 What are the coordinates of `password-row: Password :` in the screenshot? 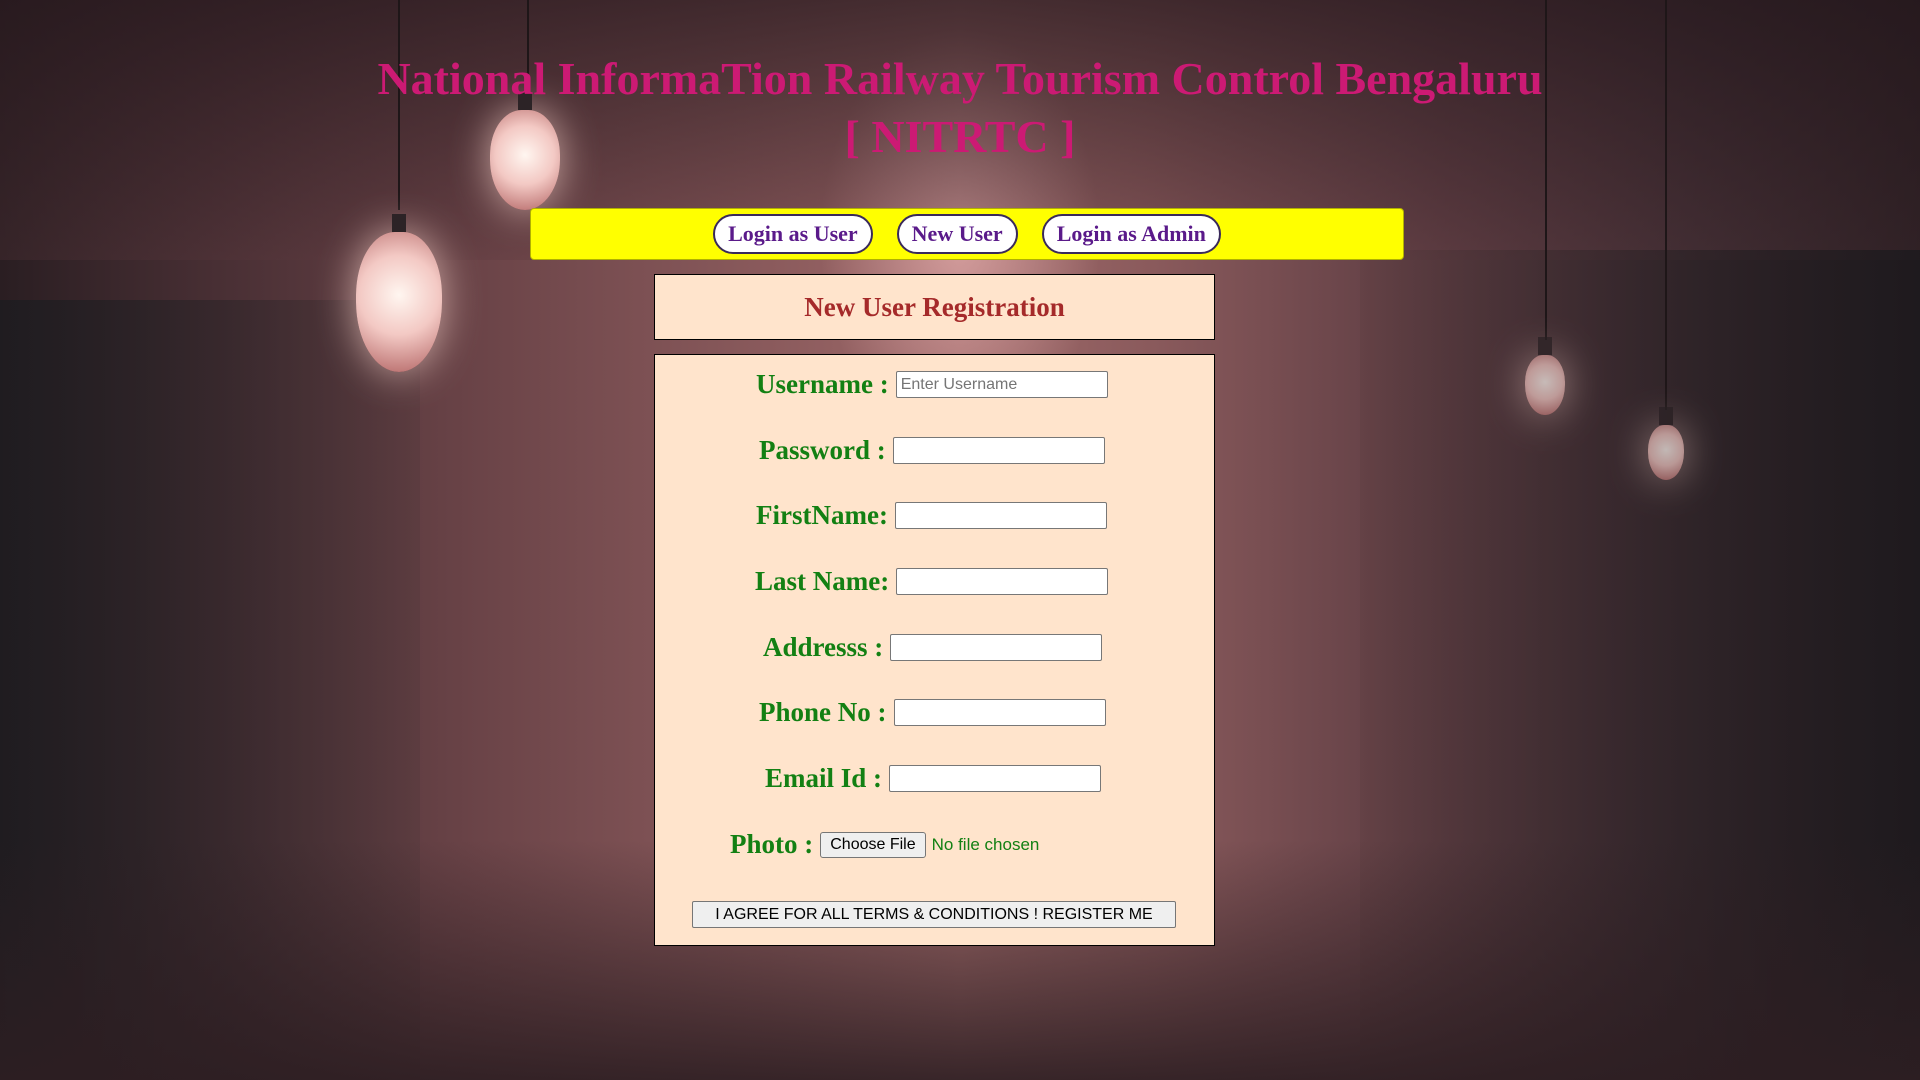 It's located at (932, 450).